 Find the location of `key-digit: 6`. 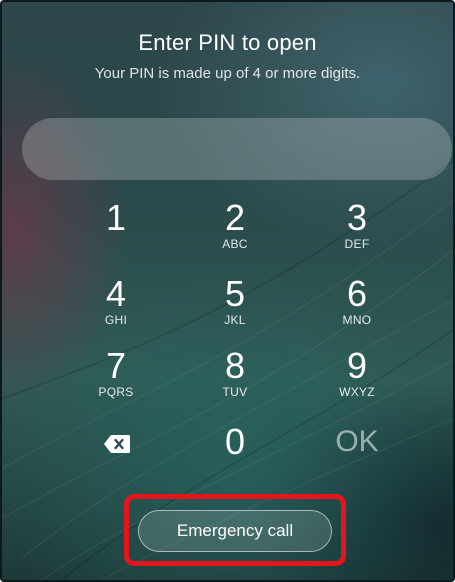

key-digit: 6 is located at coordinates (357, 293).